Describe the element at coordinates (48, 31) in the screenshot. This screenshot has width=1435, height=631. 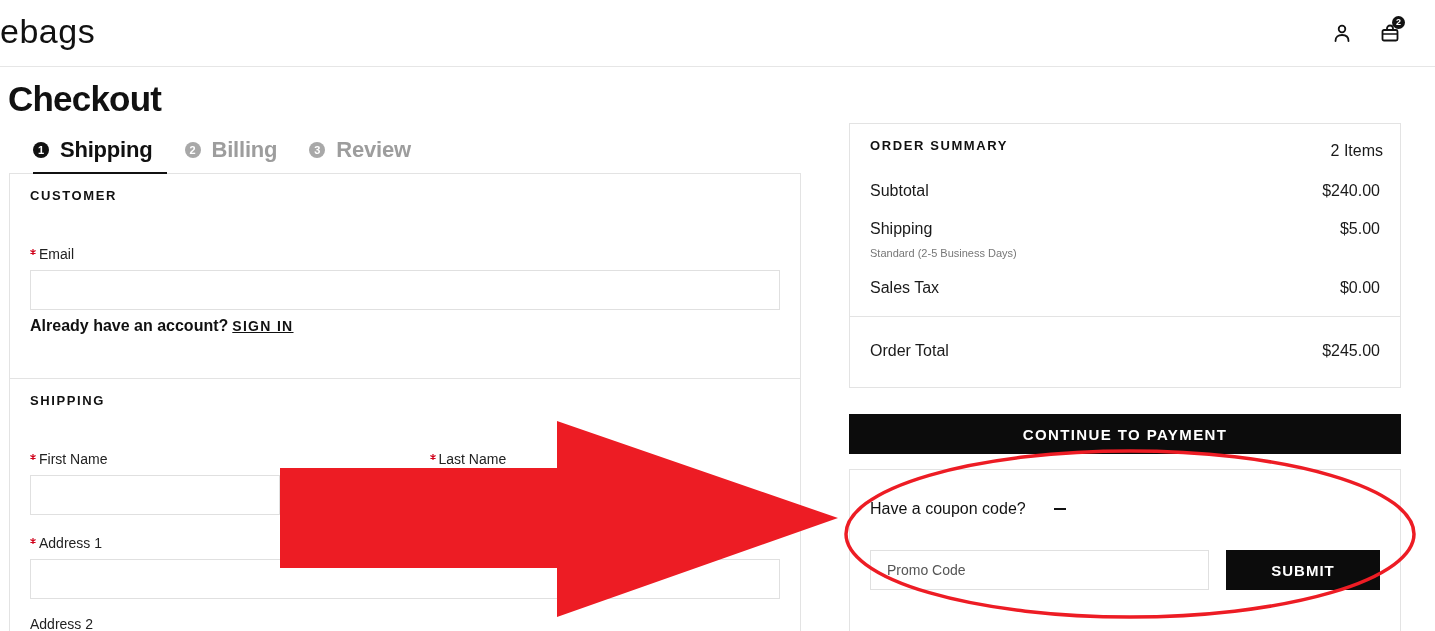
I see `logo: ebags` at that location.